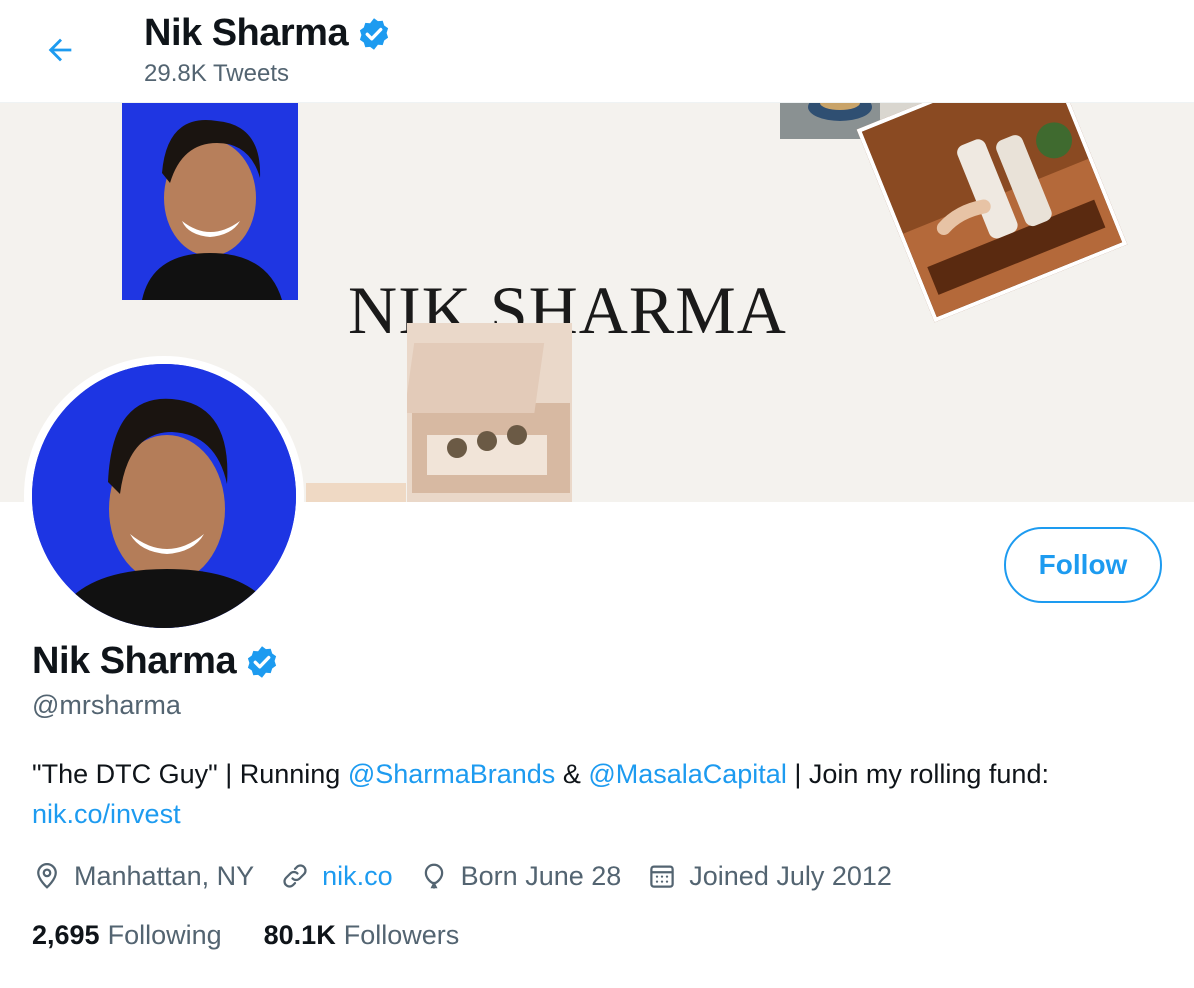 The image size is (1194, 988). Describe the element at coordinates (164, 875) in the screenshot. I see `location-text: Manhattan, NY` at that location.